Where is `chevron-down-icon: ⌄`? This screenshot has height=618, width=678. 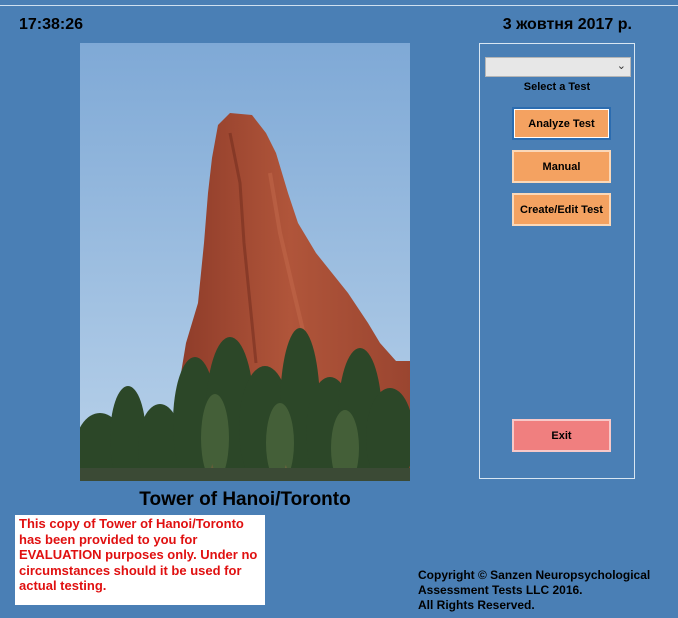
chevron-down-icon: ⌄ is located at coordinates (621, 66).